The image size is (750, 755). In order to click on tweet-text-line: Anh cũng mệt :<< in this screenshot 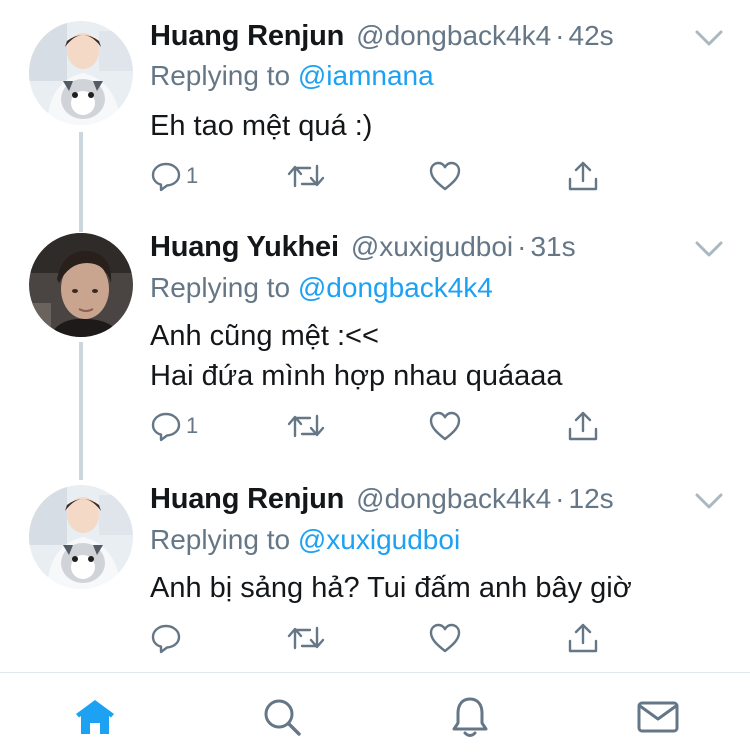, I will do `click(264, 336)`.